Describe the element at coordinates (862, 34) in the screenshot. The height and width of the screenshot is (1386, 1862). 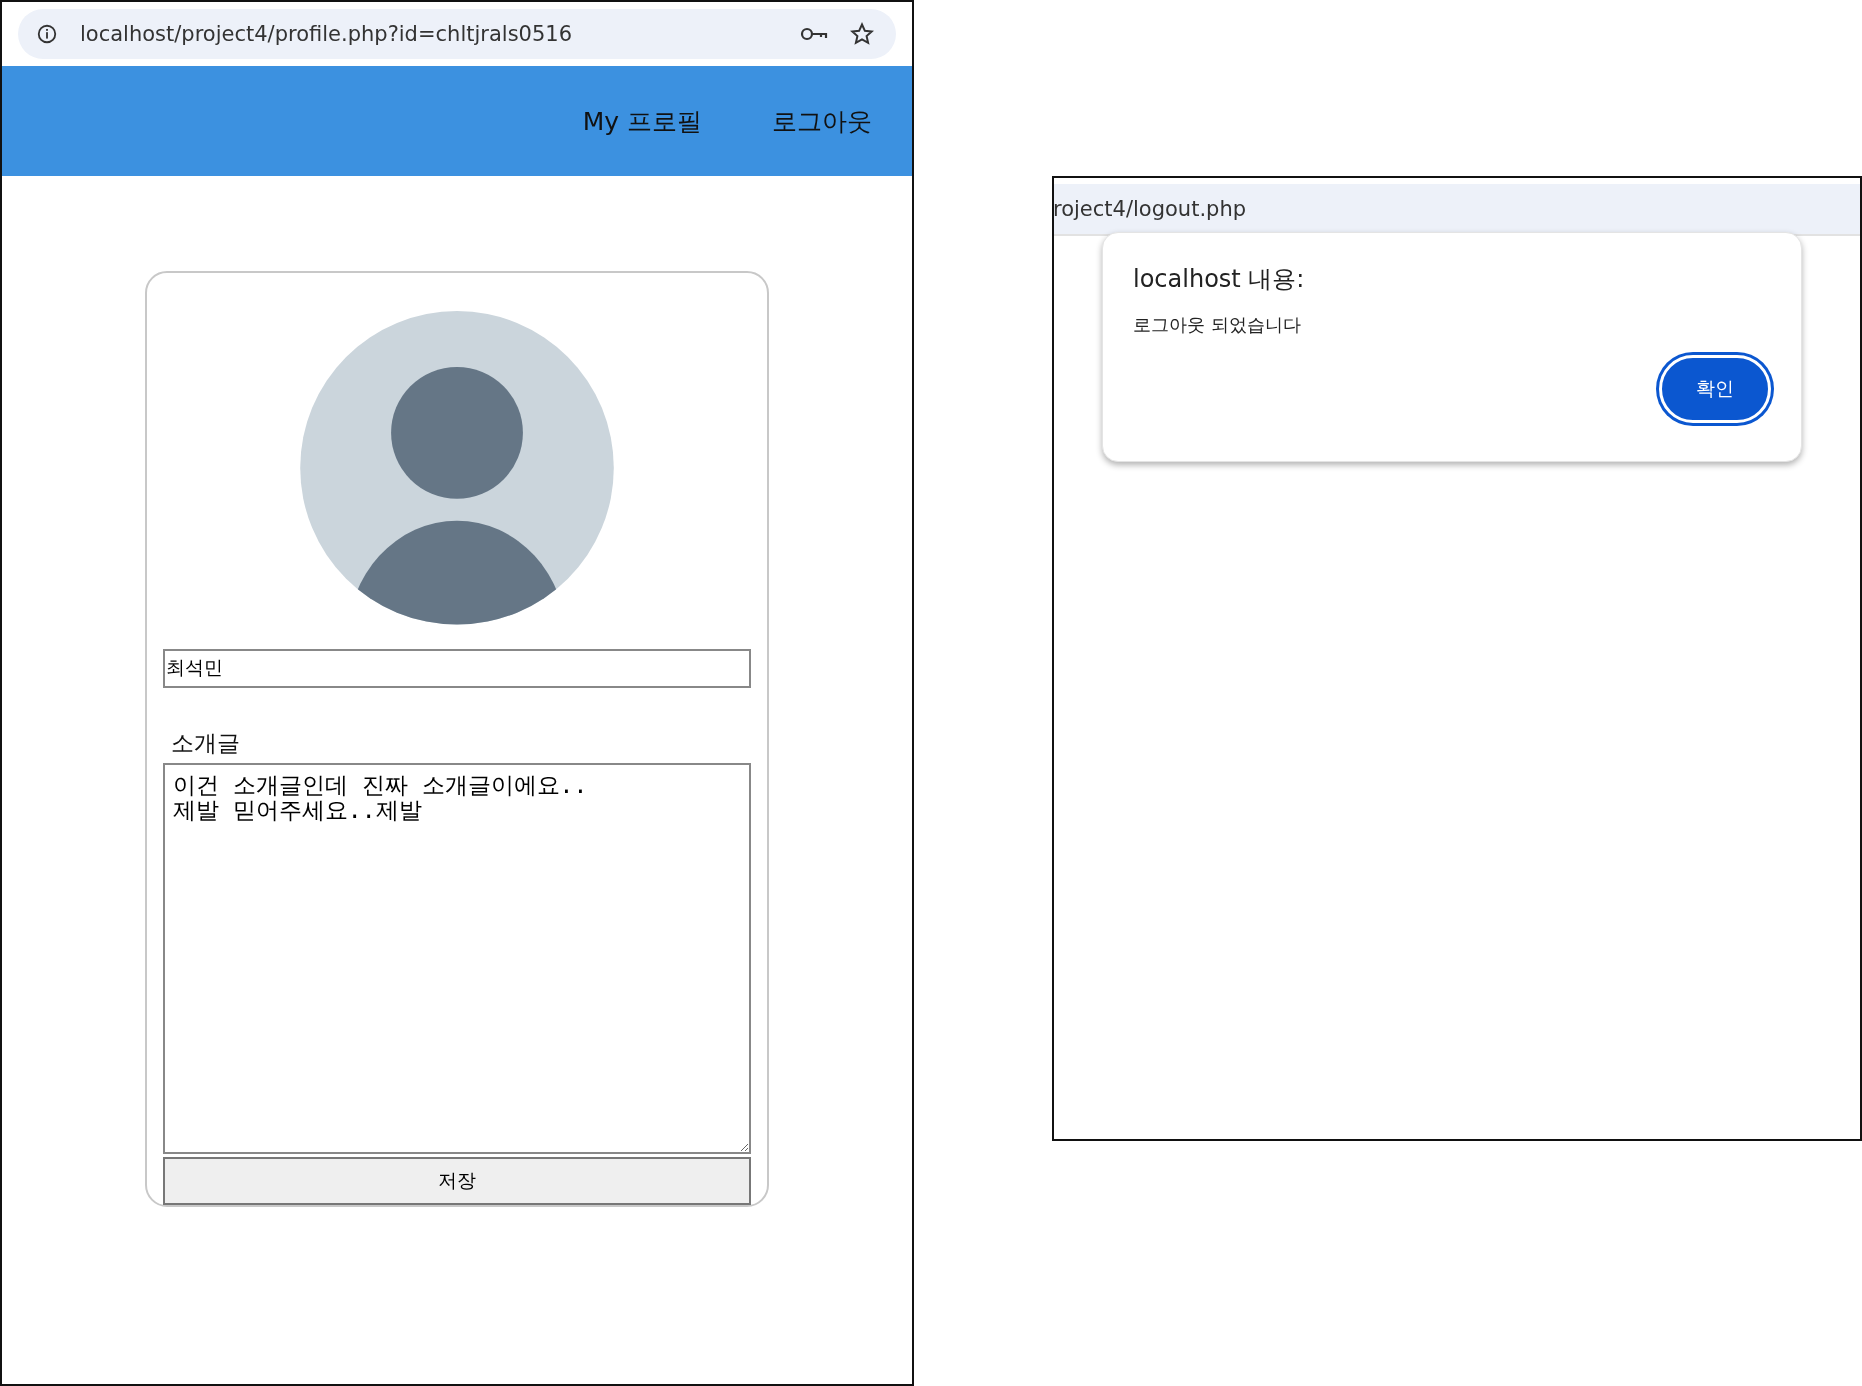
I see `star-icon` at that location.